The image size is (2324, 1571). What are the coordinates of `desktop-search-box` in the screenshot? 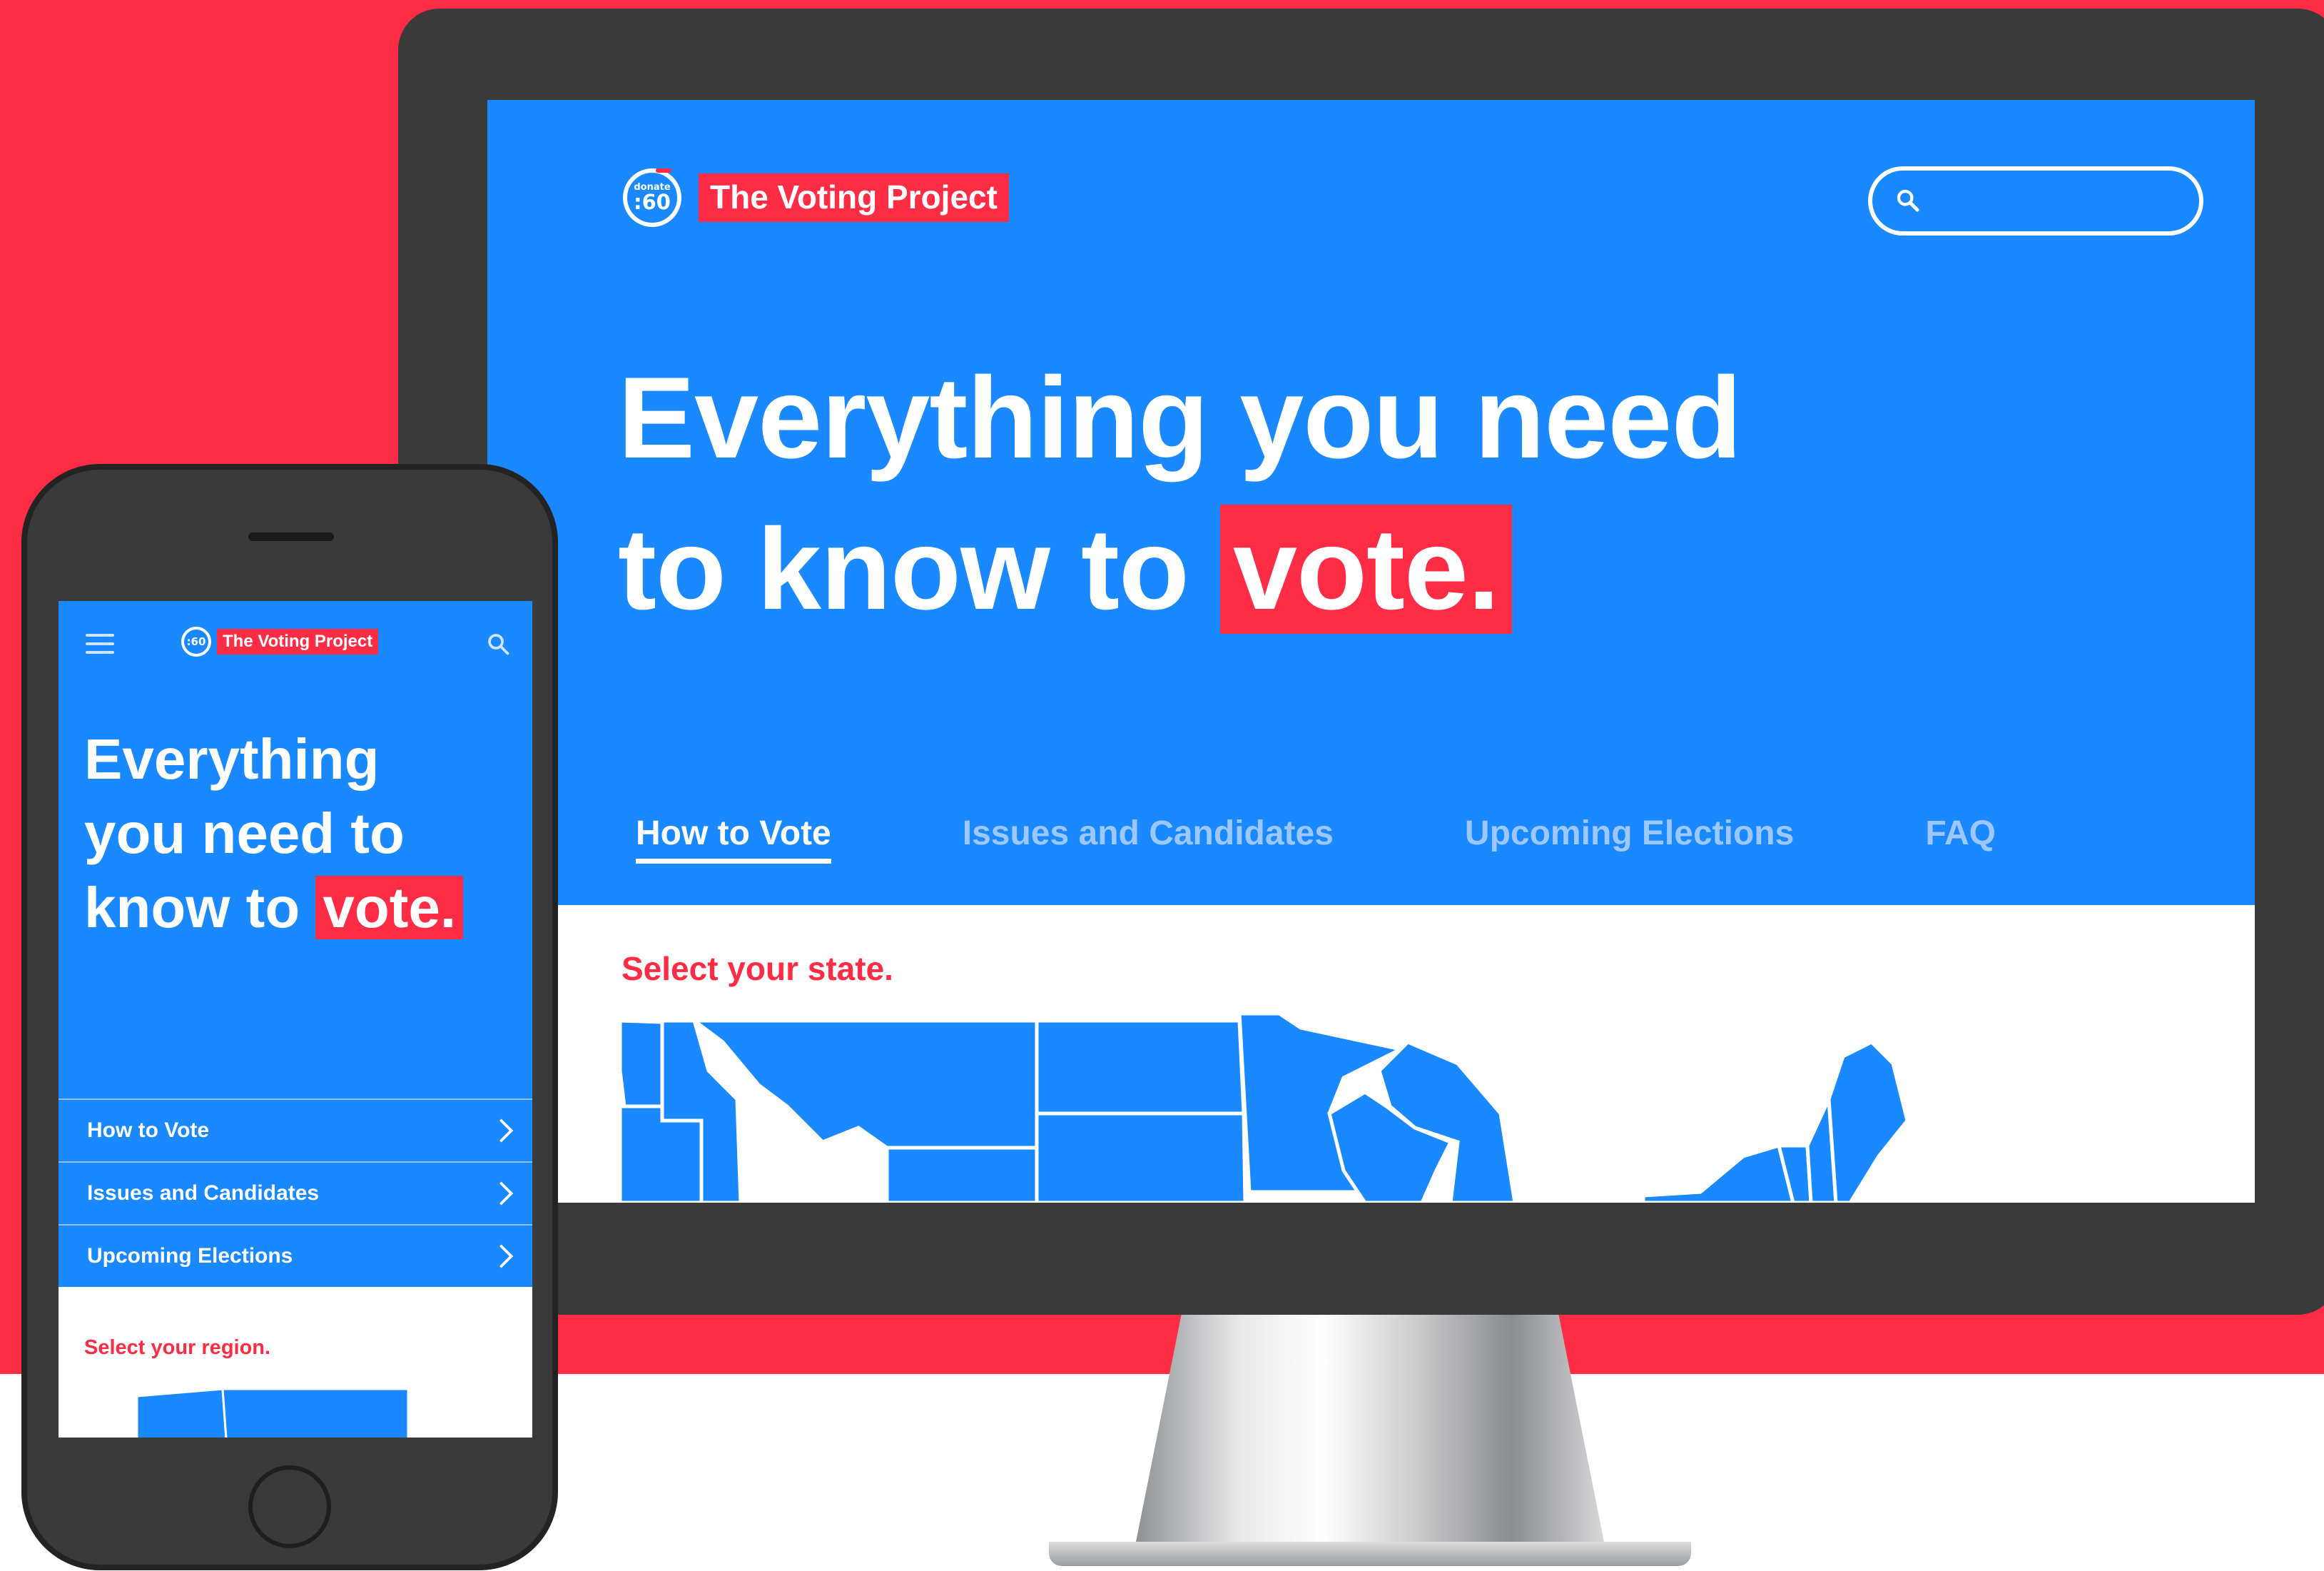 It's located at (2035, 201).